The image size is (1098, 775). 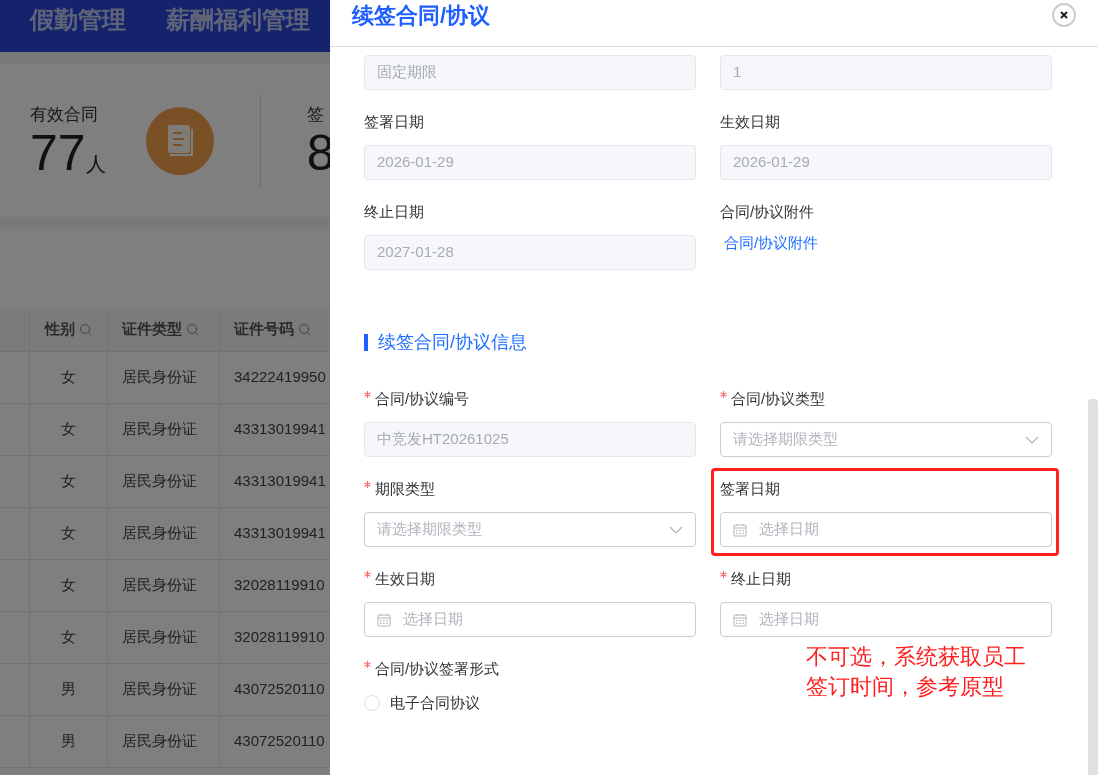 What do you see at coordinates (767, 211) in the screenshot?
I see `field-label: 合同/协议附件` at bounding box center [767, 211].